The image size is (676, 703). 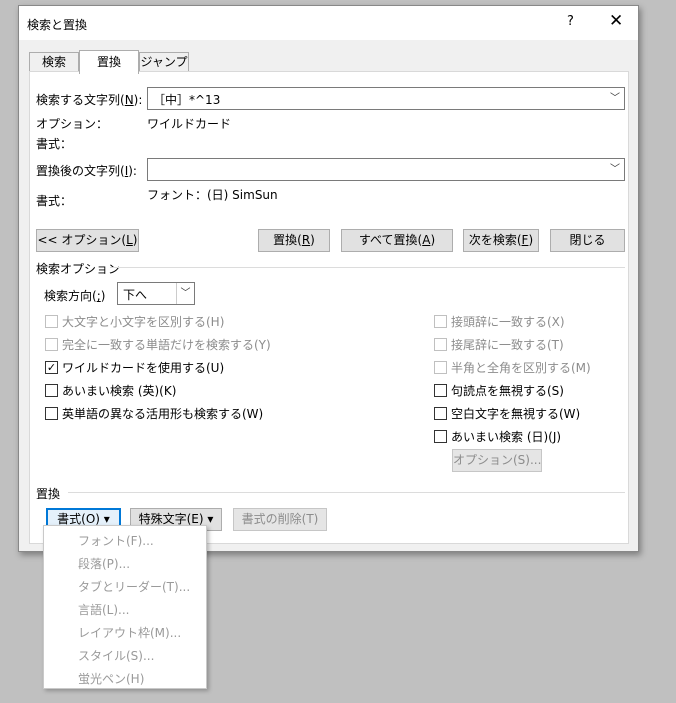 I want to click on checkbox-box: ✓, so click(x=51, y=367).